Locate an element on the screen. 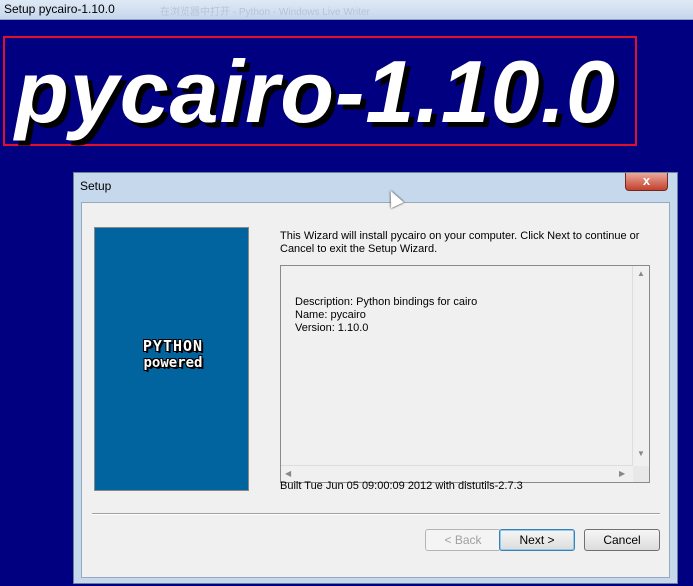 Image resolution: width=693 pixels, height=586 pixels. close-icon: x is located at coordinates (646, 180).